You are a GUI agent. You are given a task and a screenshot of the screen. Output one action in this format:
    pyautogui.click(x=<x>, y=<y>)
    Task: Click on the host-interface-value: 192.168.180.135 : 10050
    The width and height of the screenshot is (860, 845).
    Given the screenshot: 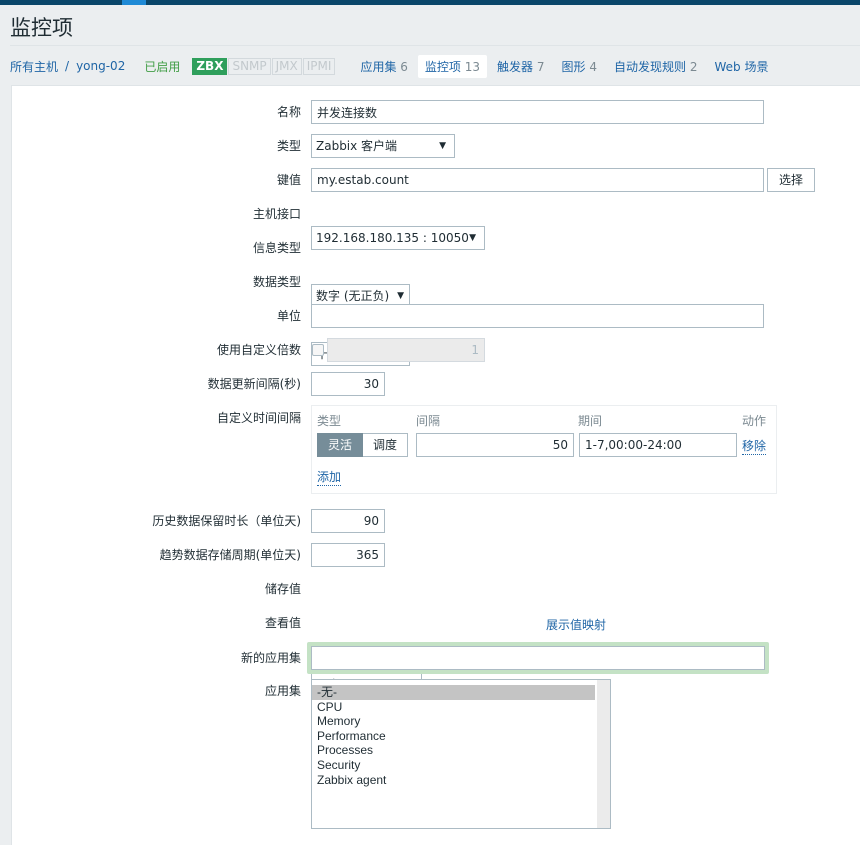 What is the action you would take?
    pyautogui.click(x=392, y=238)
    